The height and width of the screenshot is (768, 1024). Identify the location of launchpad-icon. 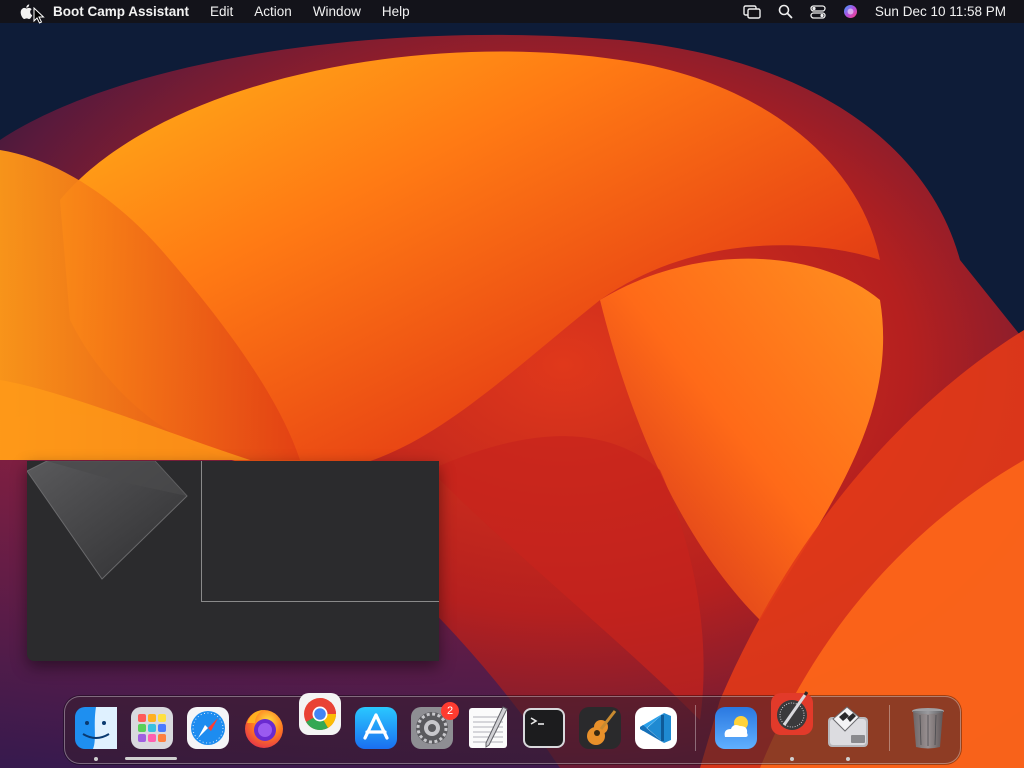
(152, 728).